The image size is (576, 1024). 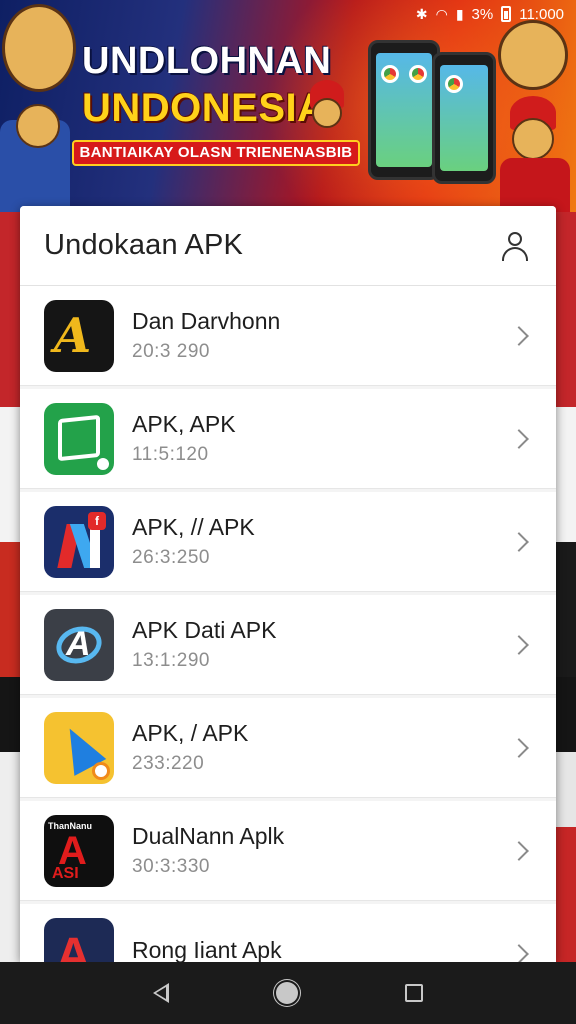 What do you see at coordinates (322, 335) in the screenshot?
I see `app-info: Dan Darvhonn 20:3 290` at bounding box center [322, 335].